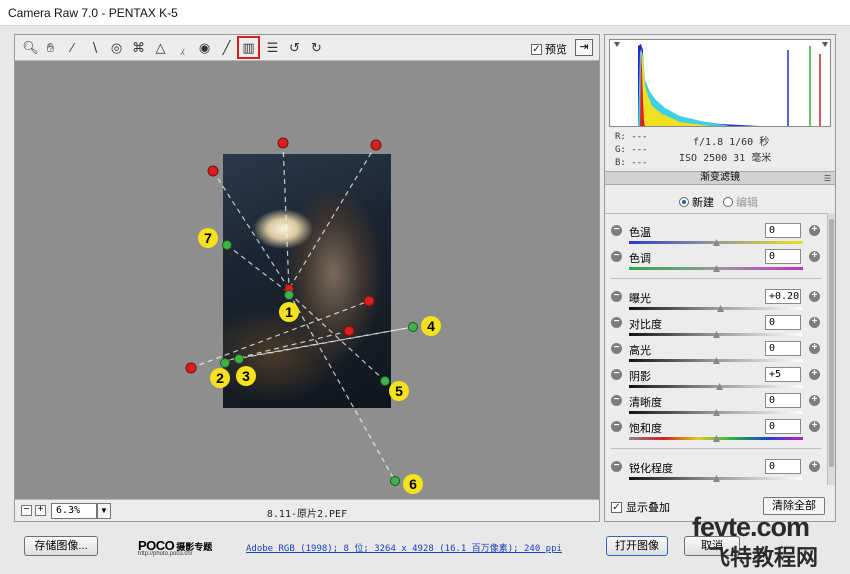  Describe the element at coordinates (716, 353) in the screenshot. I see `slider-highlights: − 高光 0 +` at that location.